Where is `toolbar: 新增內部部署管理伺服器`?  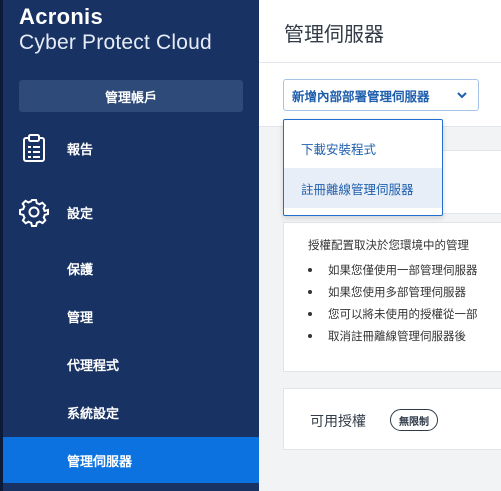 toolbar: 新增內部部署管理伺服器 is located at coordinates (380, 95).